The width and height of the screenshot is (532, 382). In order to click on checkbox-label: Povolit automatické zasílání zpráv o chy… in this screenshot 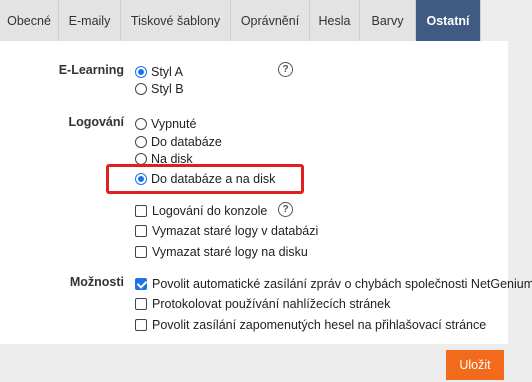, I will do `click(342, 283)`.